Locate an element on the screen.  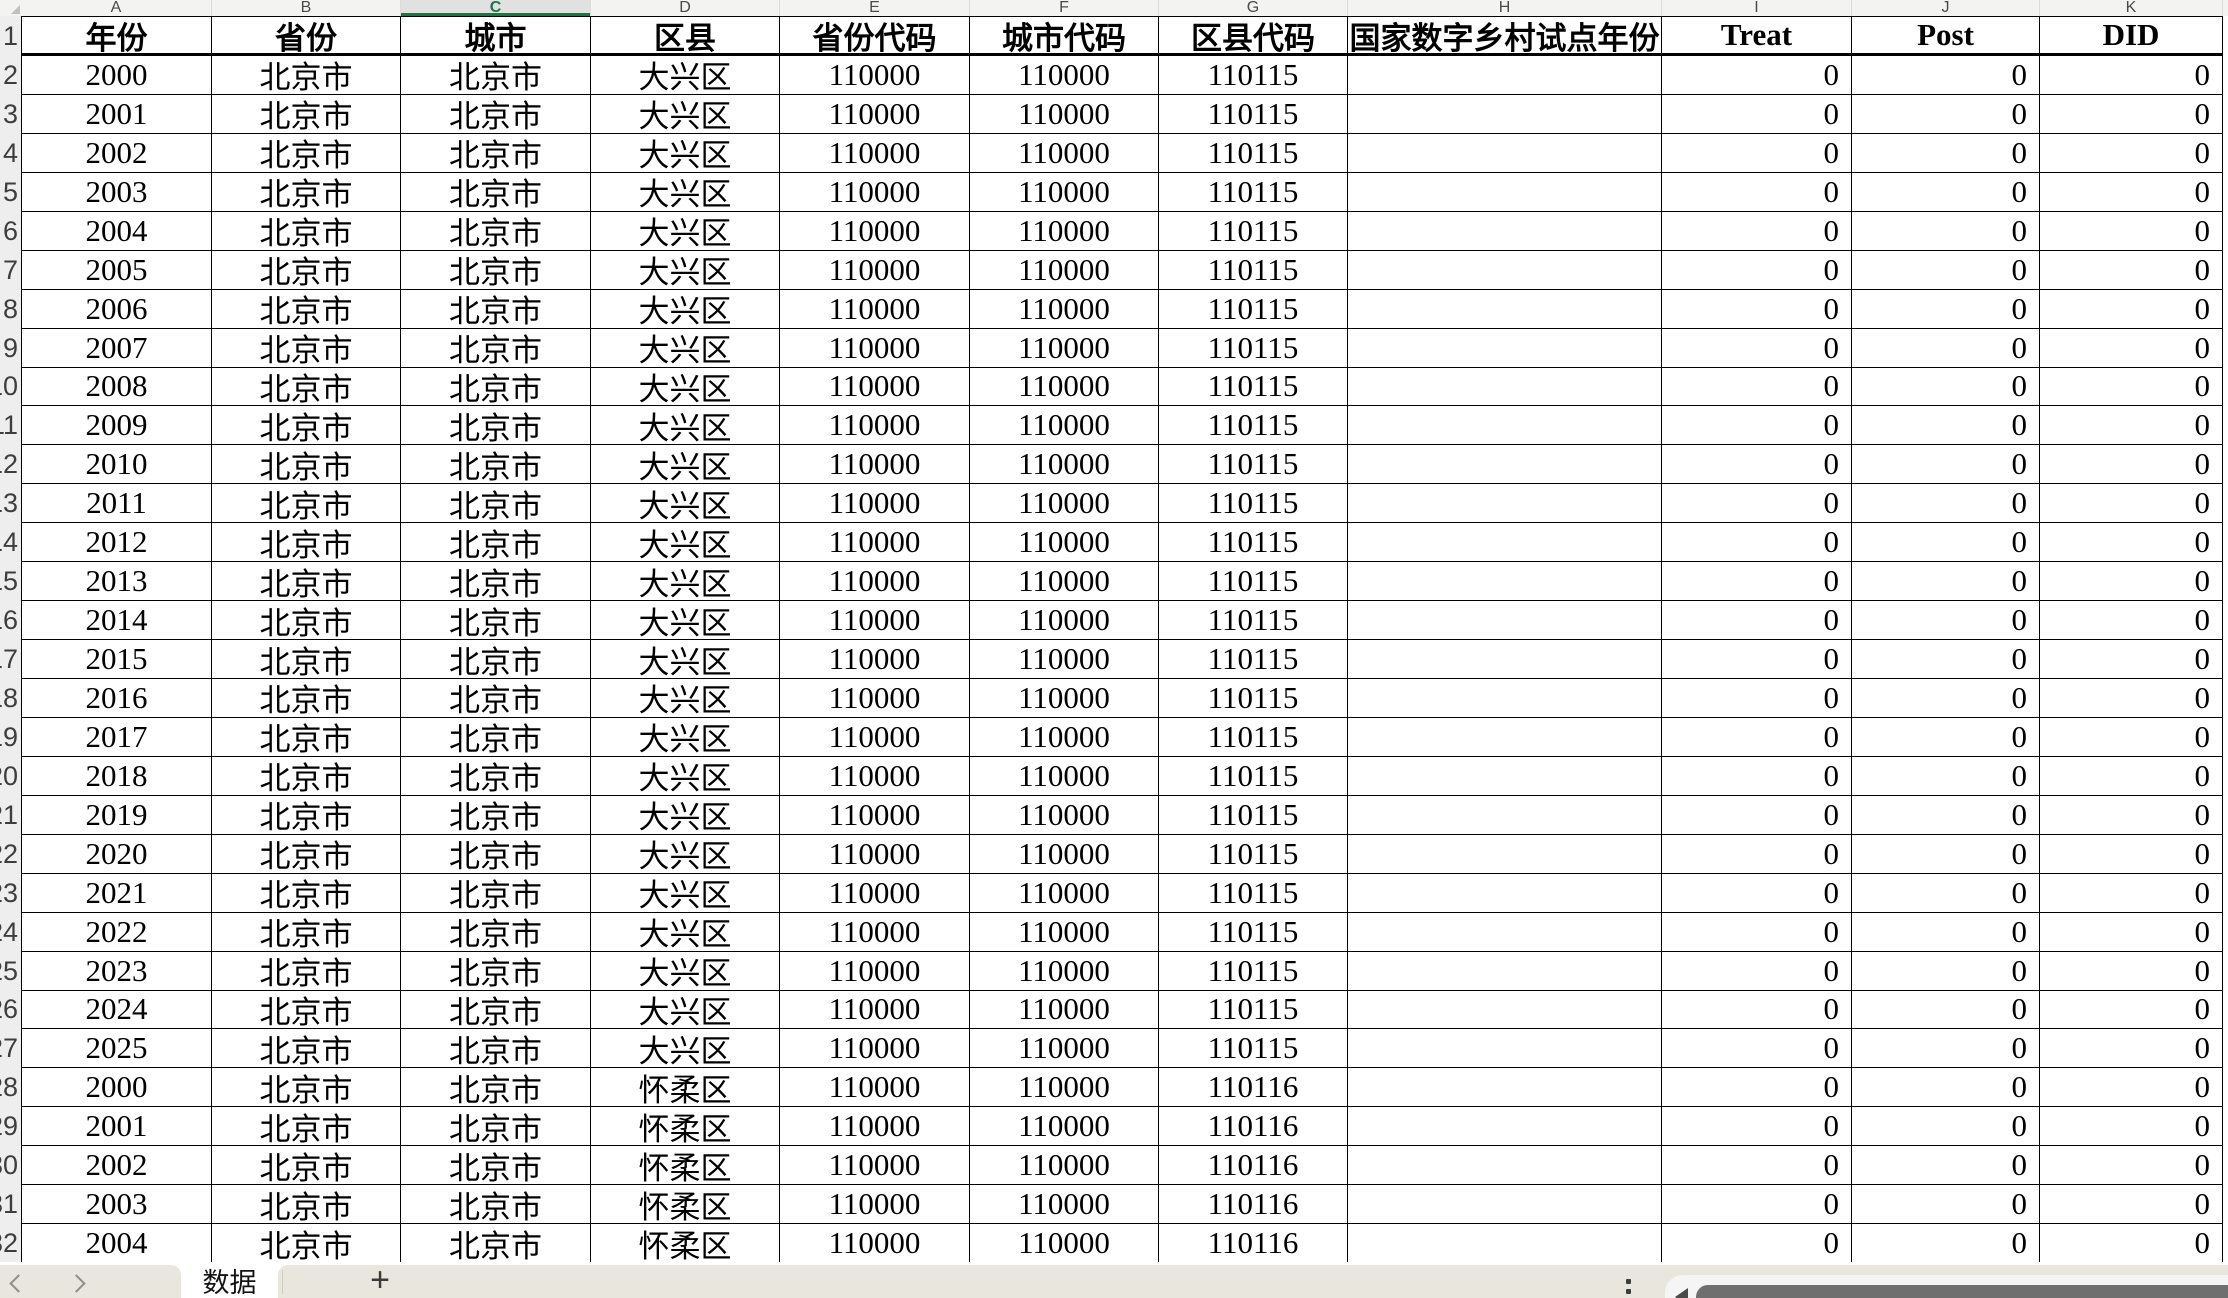
cell: 2000 is located at coordinates (116, 1088).